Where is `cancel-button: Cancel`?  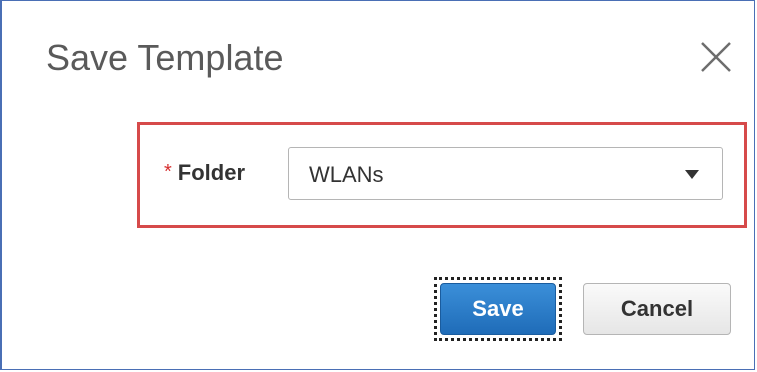
cancel-button: Cancel is located at coordinates (657, 309).